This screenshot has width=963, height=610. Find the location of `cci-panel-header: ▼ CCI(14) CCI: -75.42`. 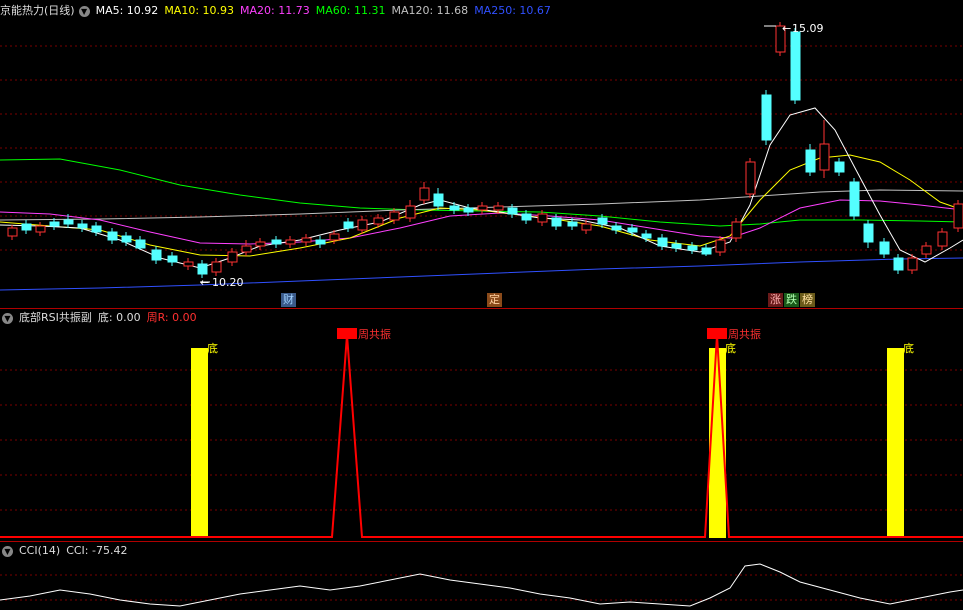

cci-panel-header: ▼ CCI(14) CCI: -75.42 is located at coordinates (66, 551).